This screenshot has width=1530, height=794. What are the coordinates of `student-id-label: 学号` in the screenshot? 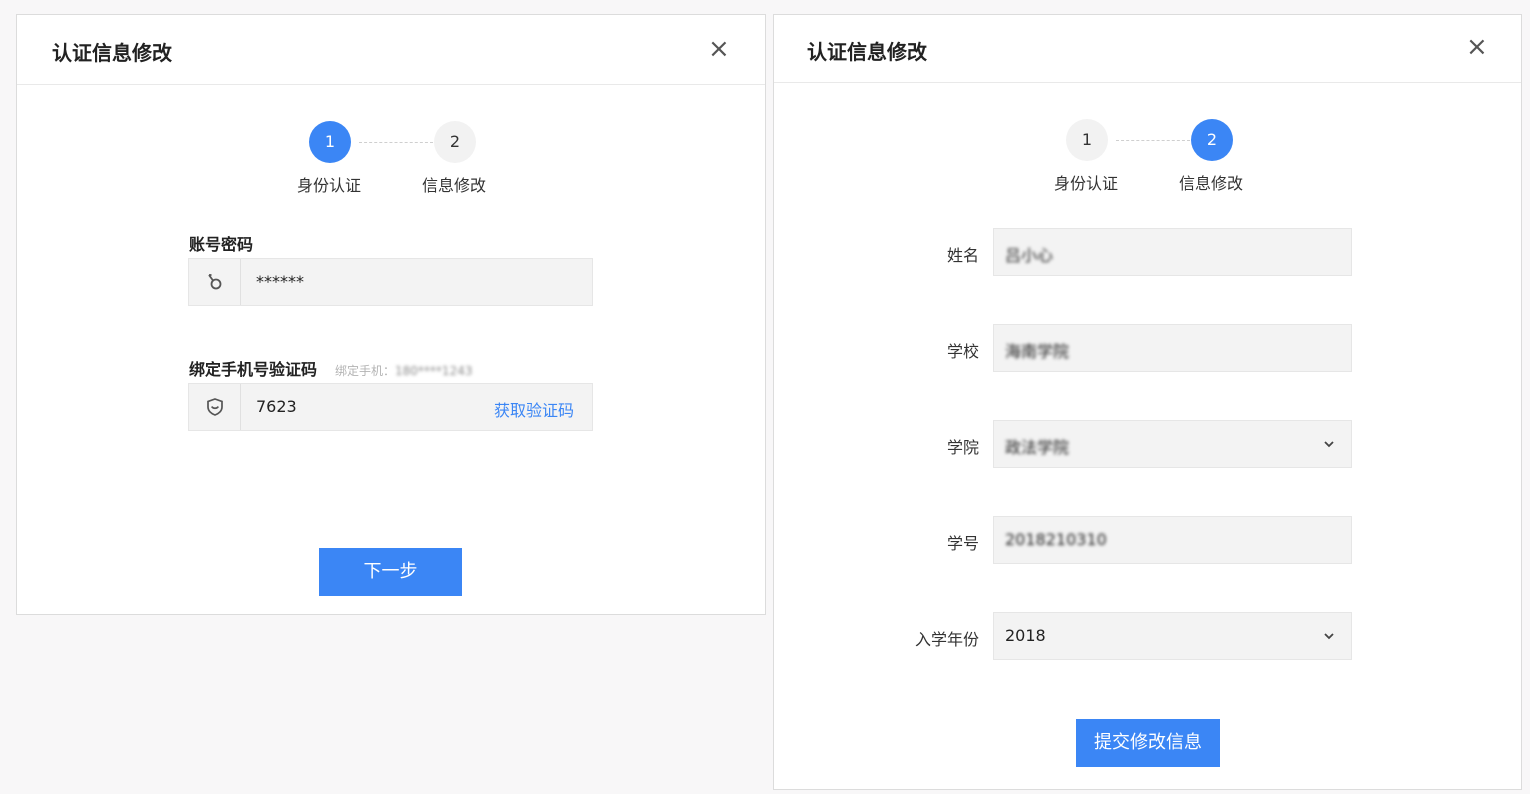 It's located at (962, 543).